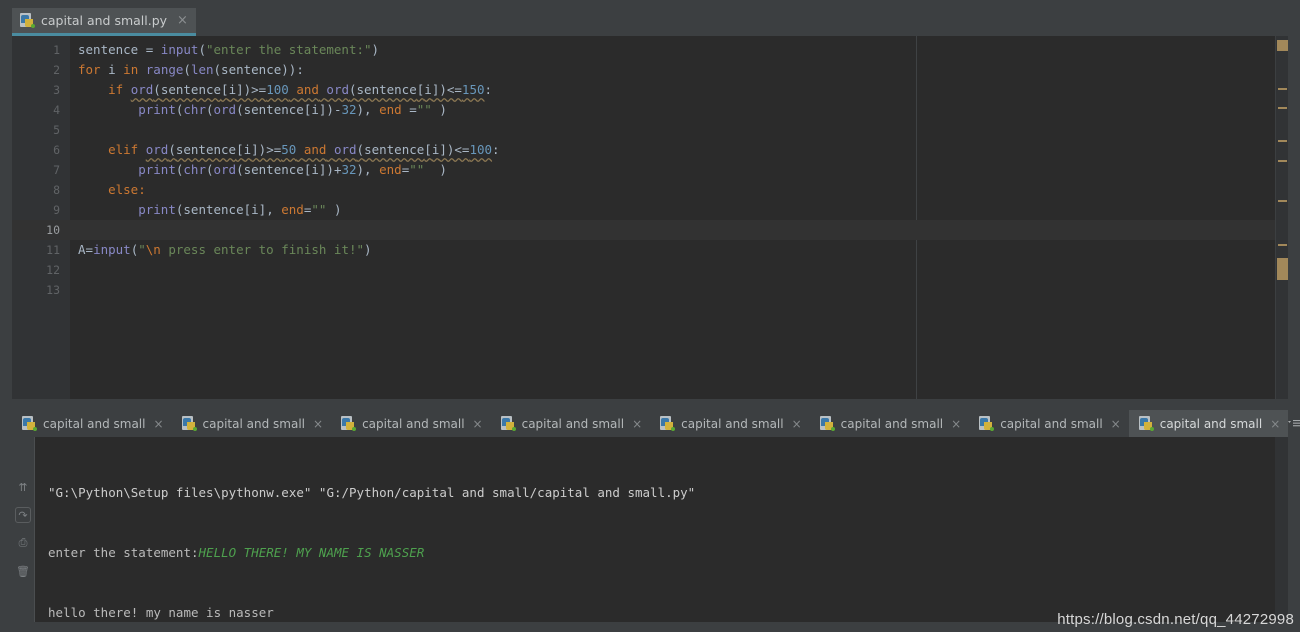 The image size is (1300, 632). Describe the element at coordinates (368, 109) in the screenshot. I see `token-comma: ),` at that location.